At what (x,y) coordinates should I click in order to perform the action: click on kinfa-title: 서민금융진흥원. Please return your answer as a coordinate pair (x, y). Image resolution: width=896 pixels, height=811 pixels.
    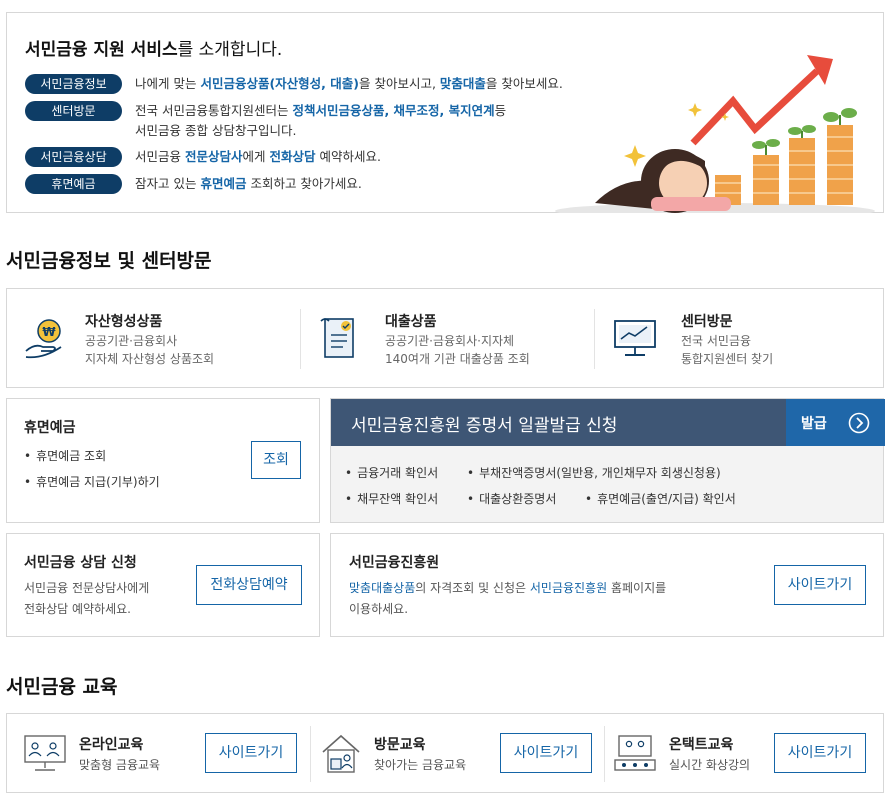
    Looking at the image, I should click on (394, 563).